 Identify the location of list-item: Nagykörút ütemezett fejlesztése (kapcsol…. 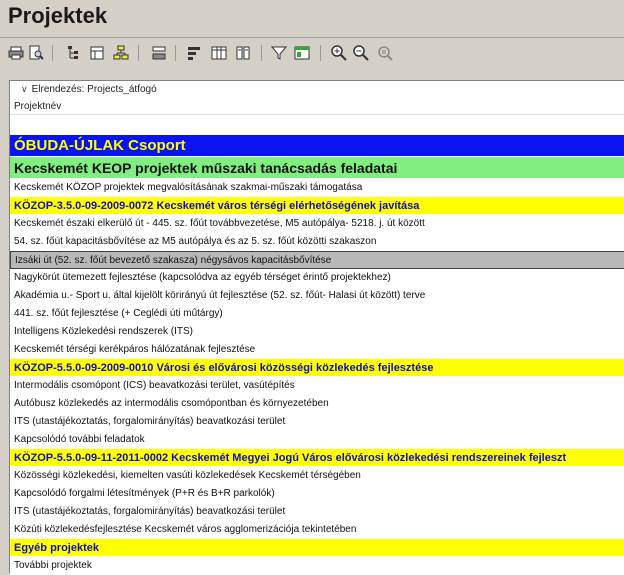
(317, 278).